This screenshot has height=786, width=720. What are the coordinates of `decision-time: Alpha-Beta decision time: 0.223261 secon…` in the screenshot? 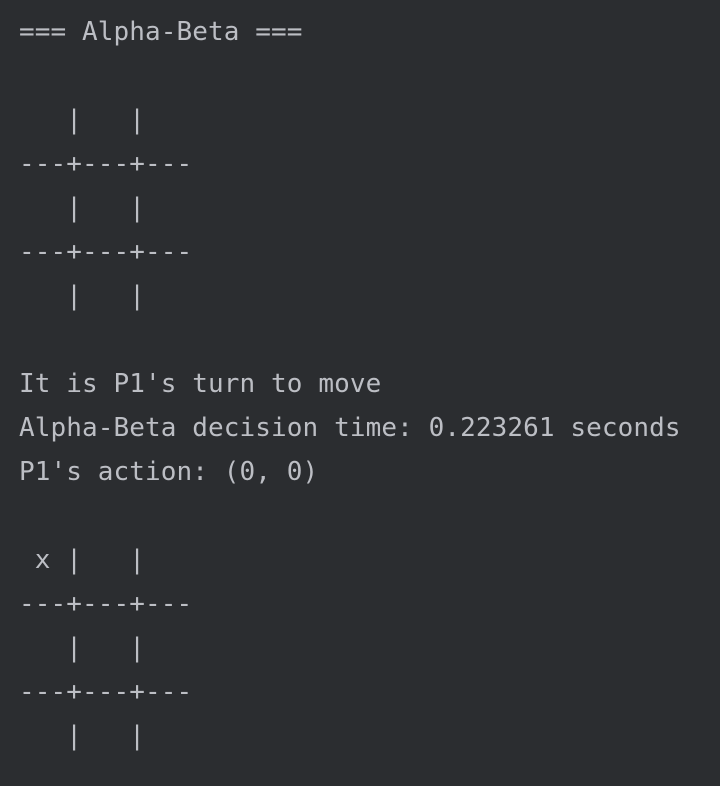 It's located at (350, 428).